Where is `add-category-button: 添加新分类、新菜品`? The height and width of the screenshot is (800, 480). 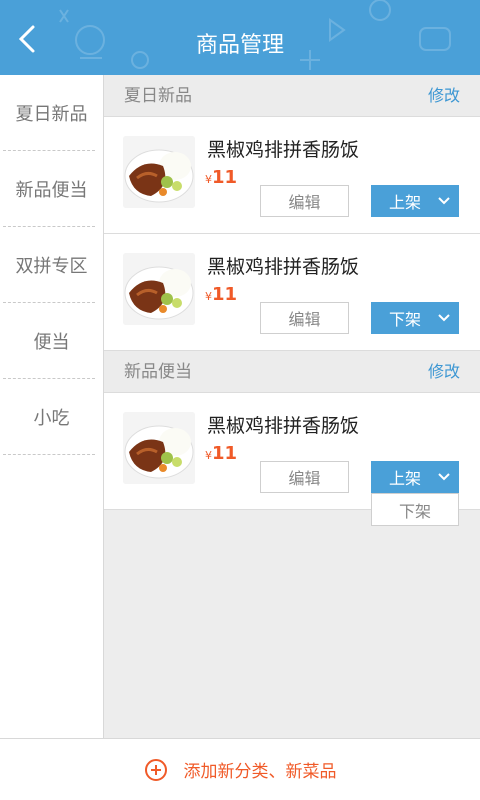 add-category-button: 添加新分类、新菜品 is located at coordinates (240, 769).